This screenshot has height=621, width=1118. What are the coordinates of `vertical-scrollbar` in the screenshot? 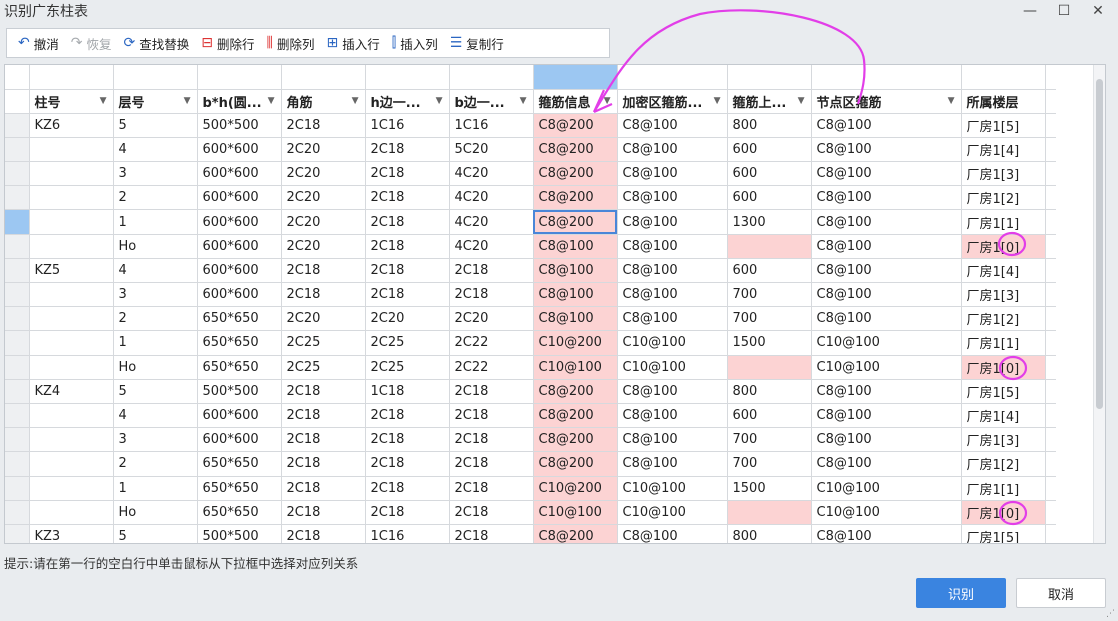 It's located at (1099, 304).